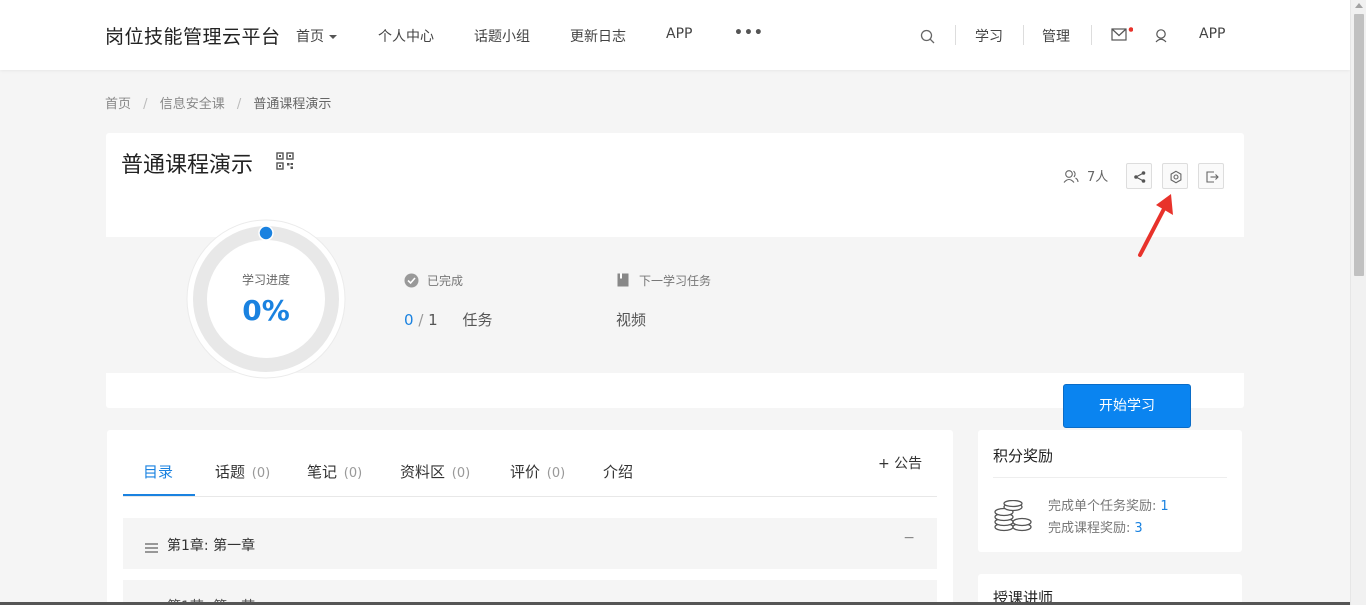 The image size is (1366, 605). I want to click on tab-divider, so click(530, 496).